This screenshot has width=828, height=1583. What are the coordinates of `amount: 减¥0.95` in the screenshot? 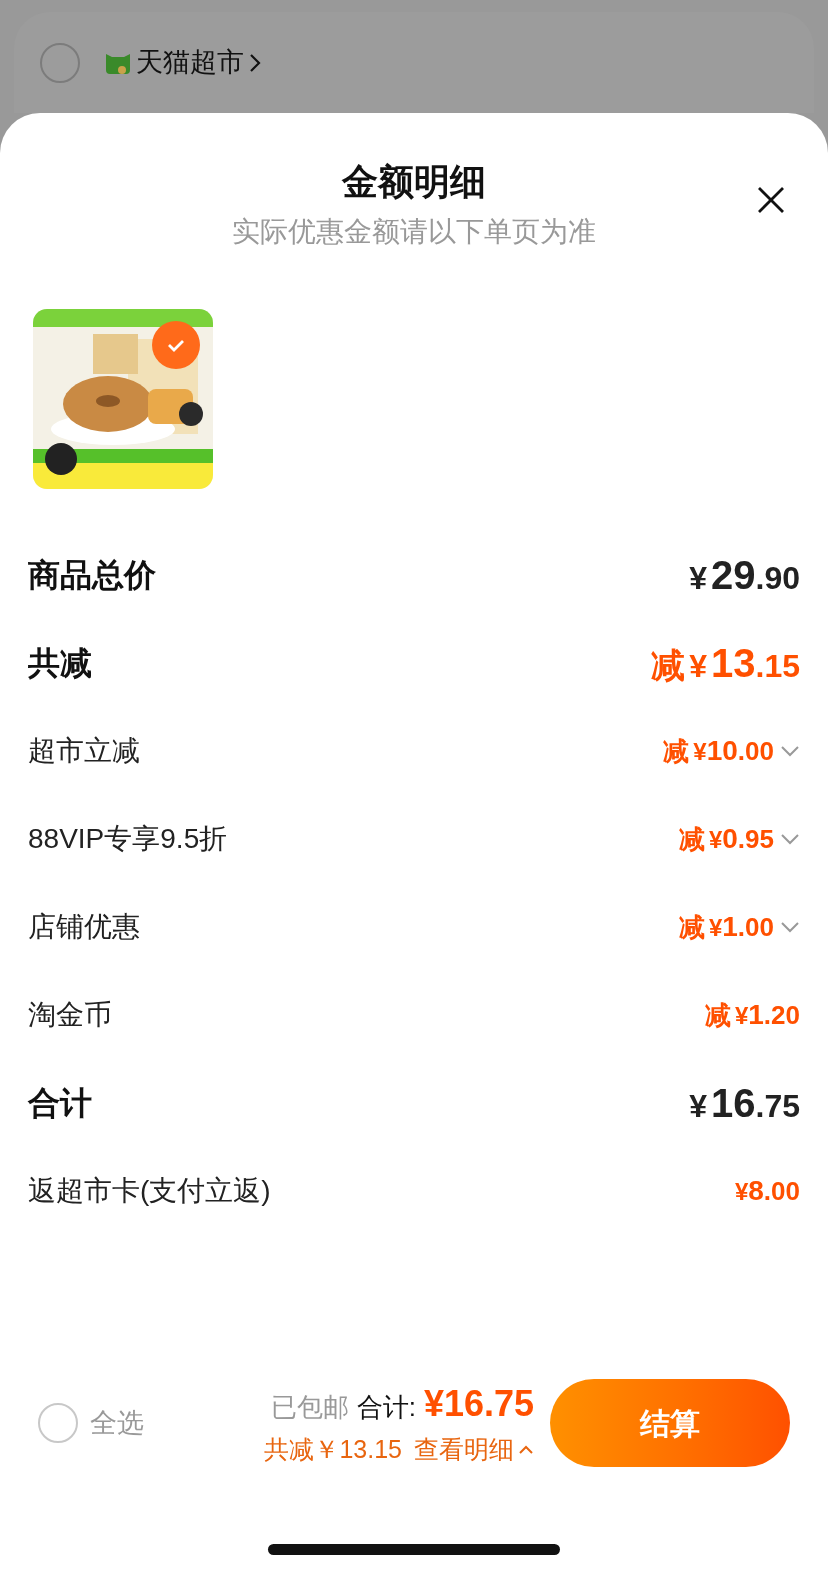 It's located at (726, 839).